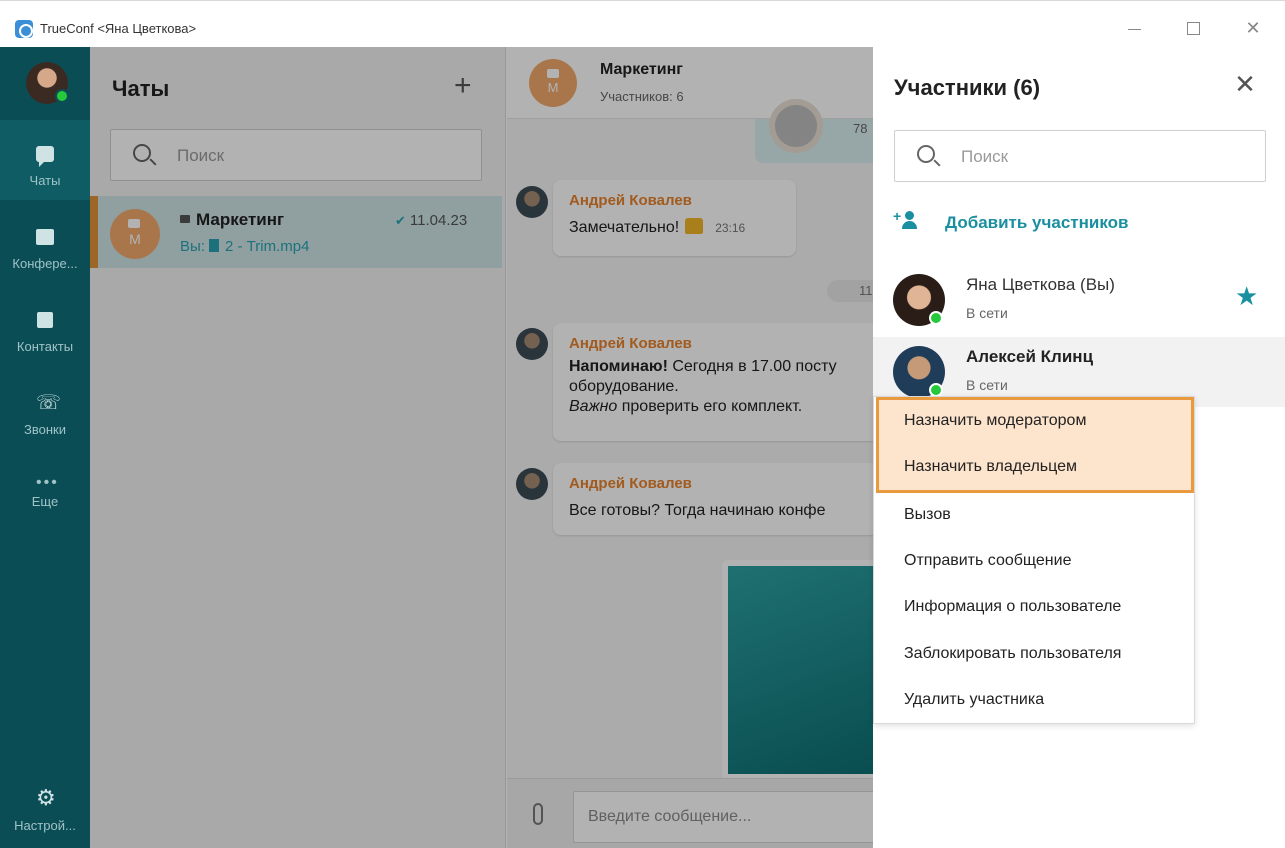 Image resolution: width=1285 pixels, height=848 pixels. What do you see at coordinates (45, 180) in the screenshot?
I see `nav-label: Чаты` at bounding box center [45, 180].